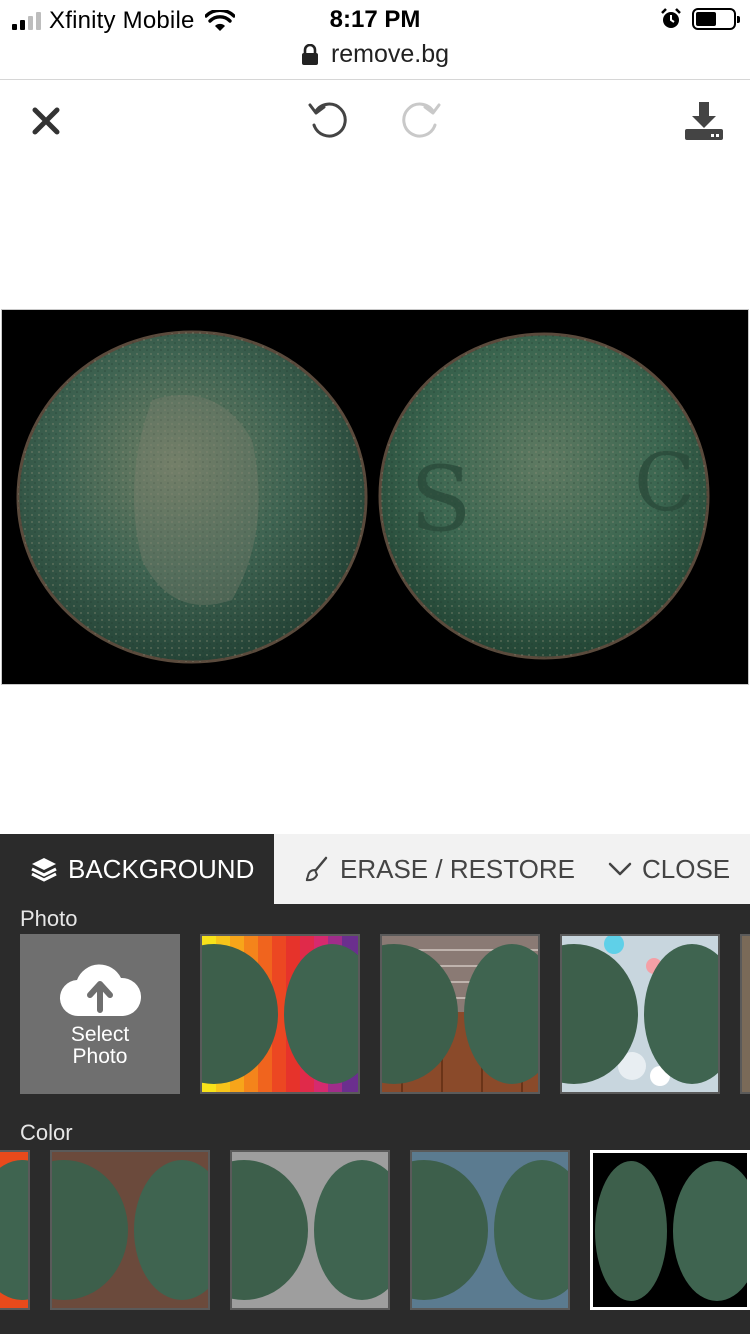 The width and height of the screenshot is (750, 1334). I want to click on color-swatch-slate-blue, so click(490, 1230).